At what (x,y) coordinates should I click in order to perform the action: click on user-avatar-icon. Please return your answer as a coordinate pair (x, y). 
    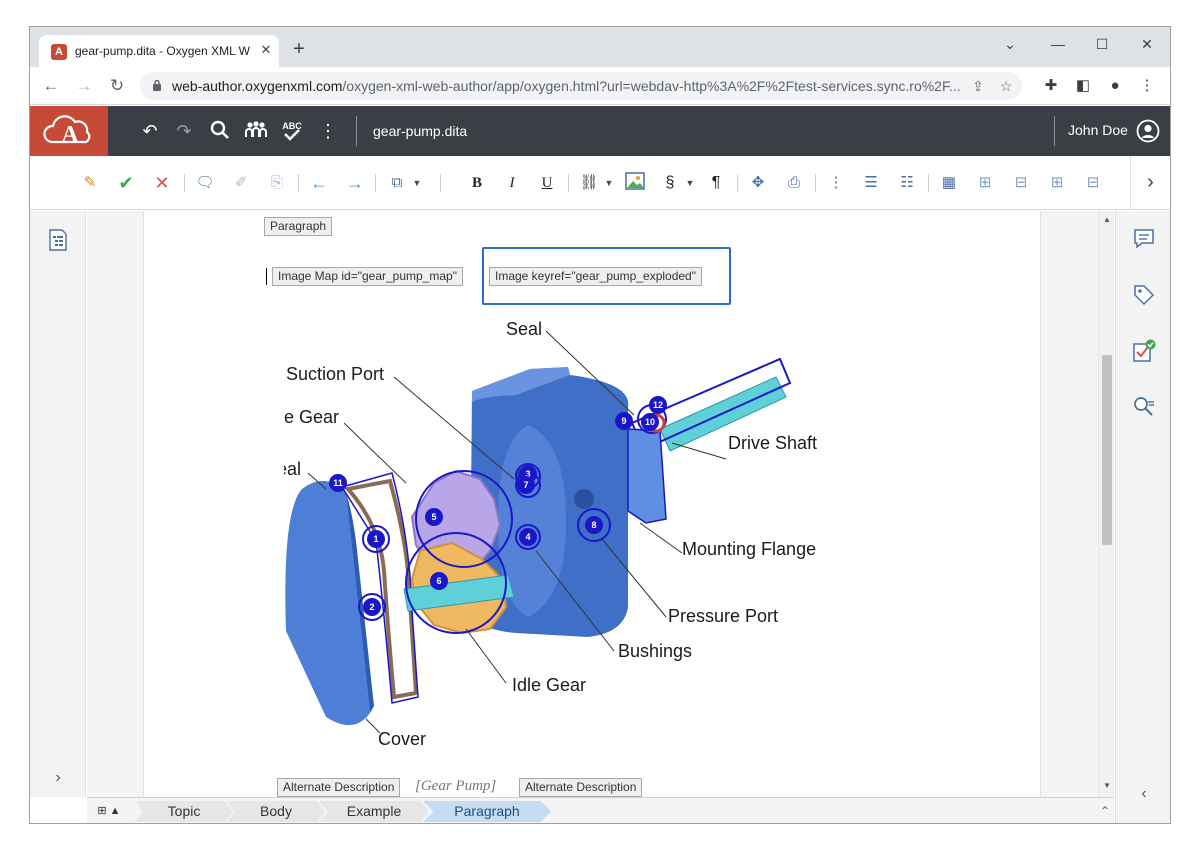
    Looking at the image, I should click on (1148, 131).